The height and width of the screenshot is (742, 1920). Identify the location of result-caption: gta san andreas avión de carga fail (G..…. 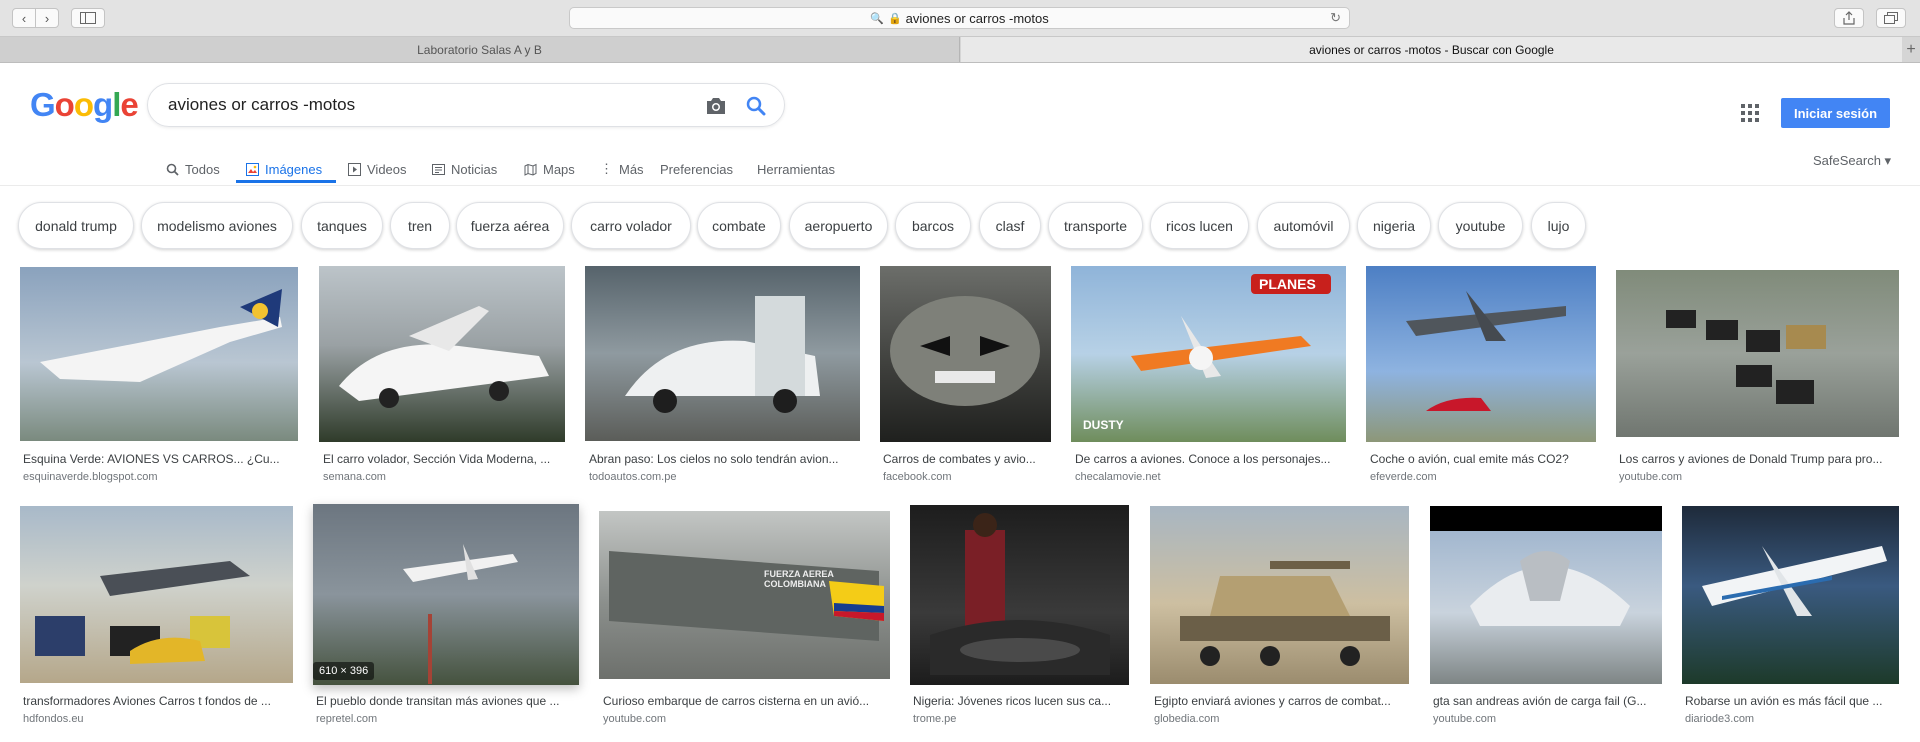
(1546, 701).